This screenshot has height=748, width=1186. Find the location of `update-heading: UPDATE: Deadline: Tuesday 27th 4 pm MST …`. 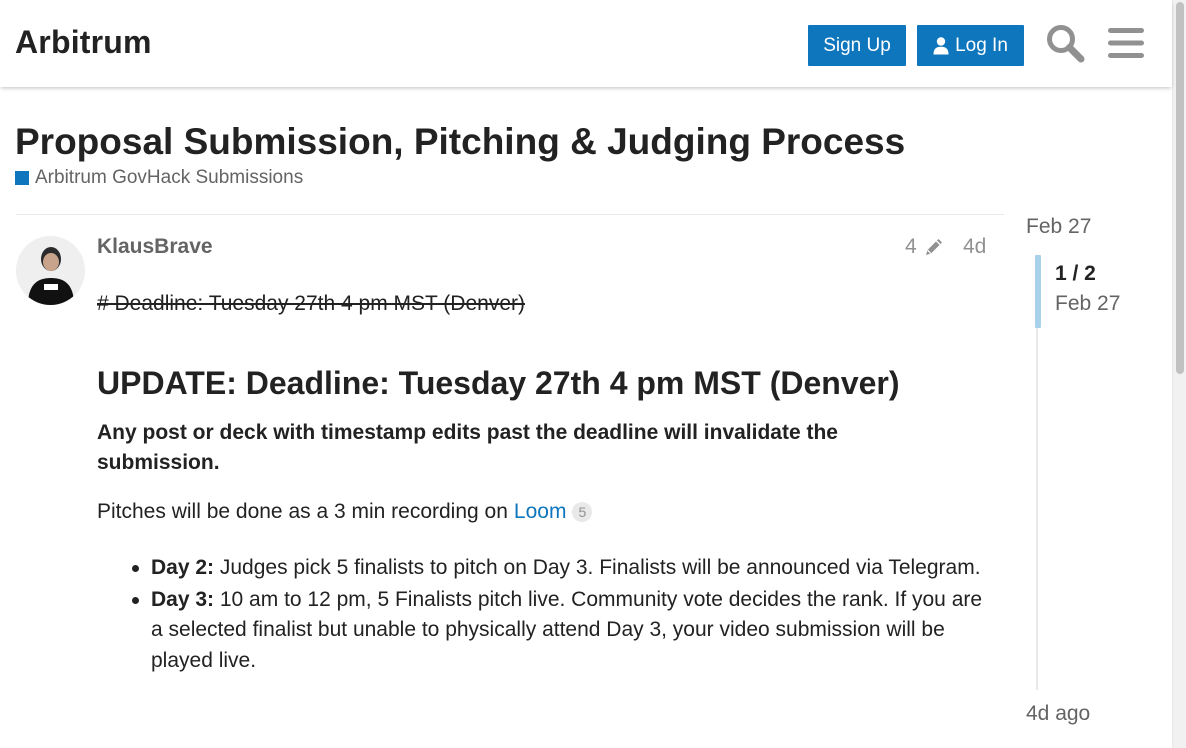

update-heading: UPDATE: Deadline: Tuesday 27th 4 pm MST … is located at coordinates (498, 383).